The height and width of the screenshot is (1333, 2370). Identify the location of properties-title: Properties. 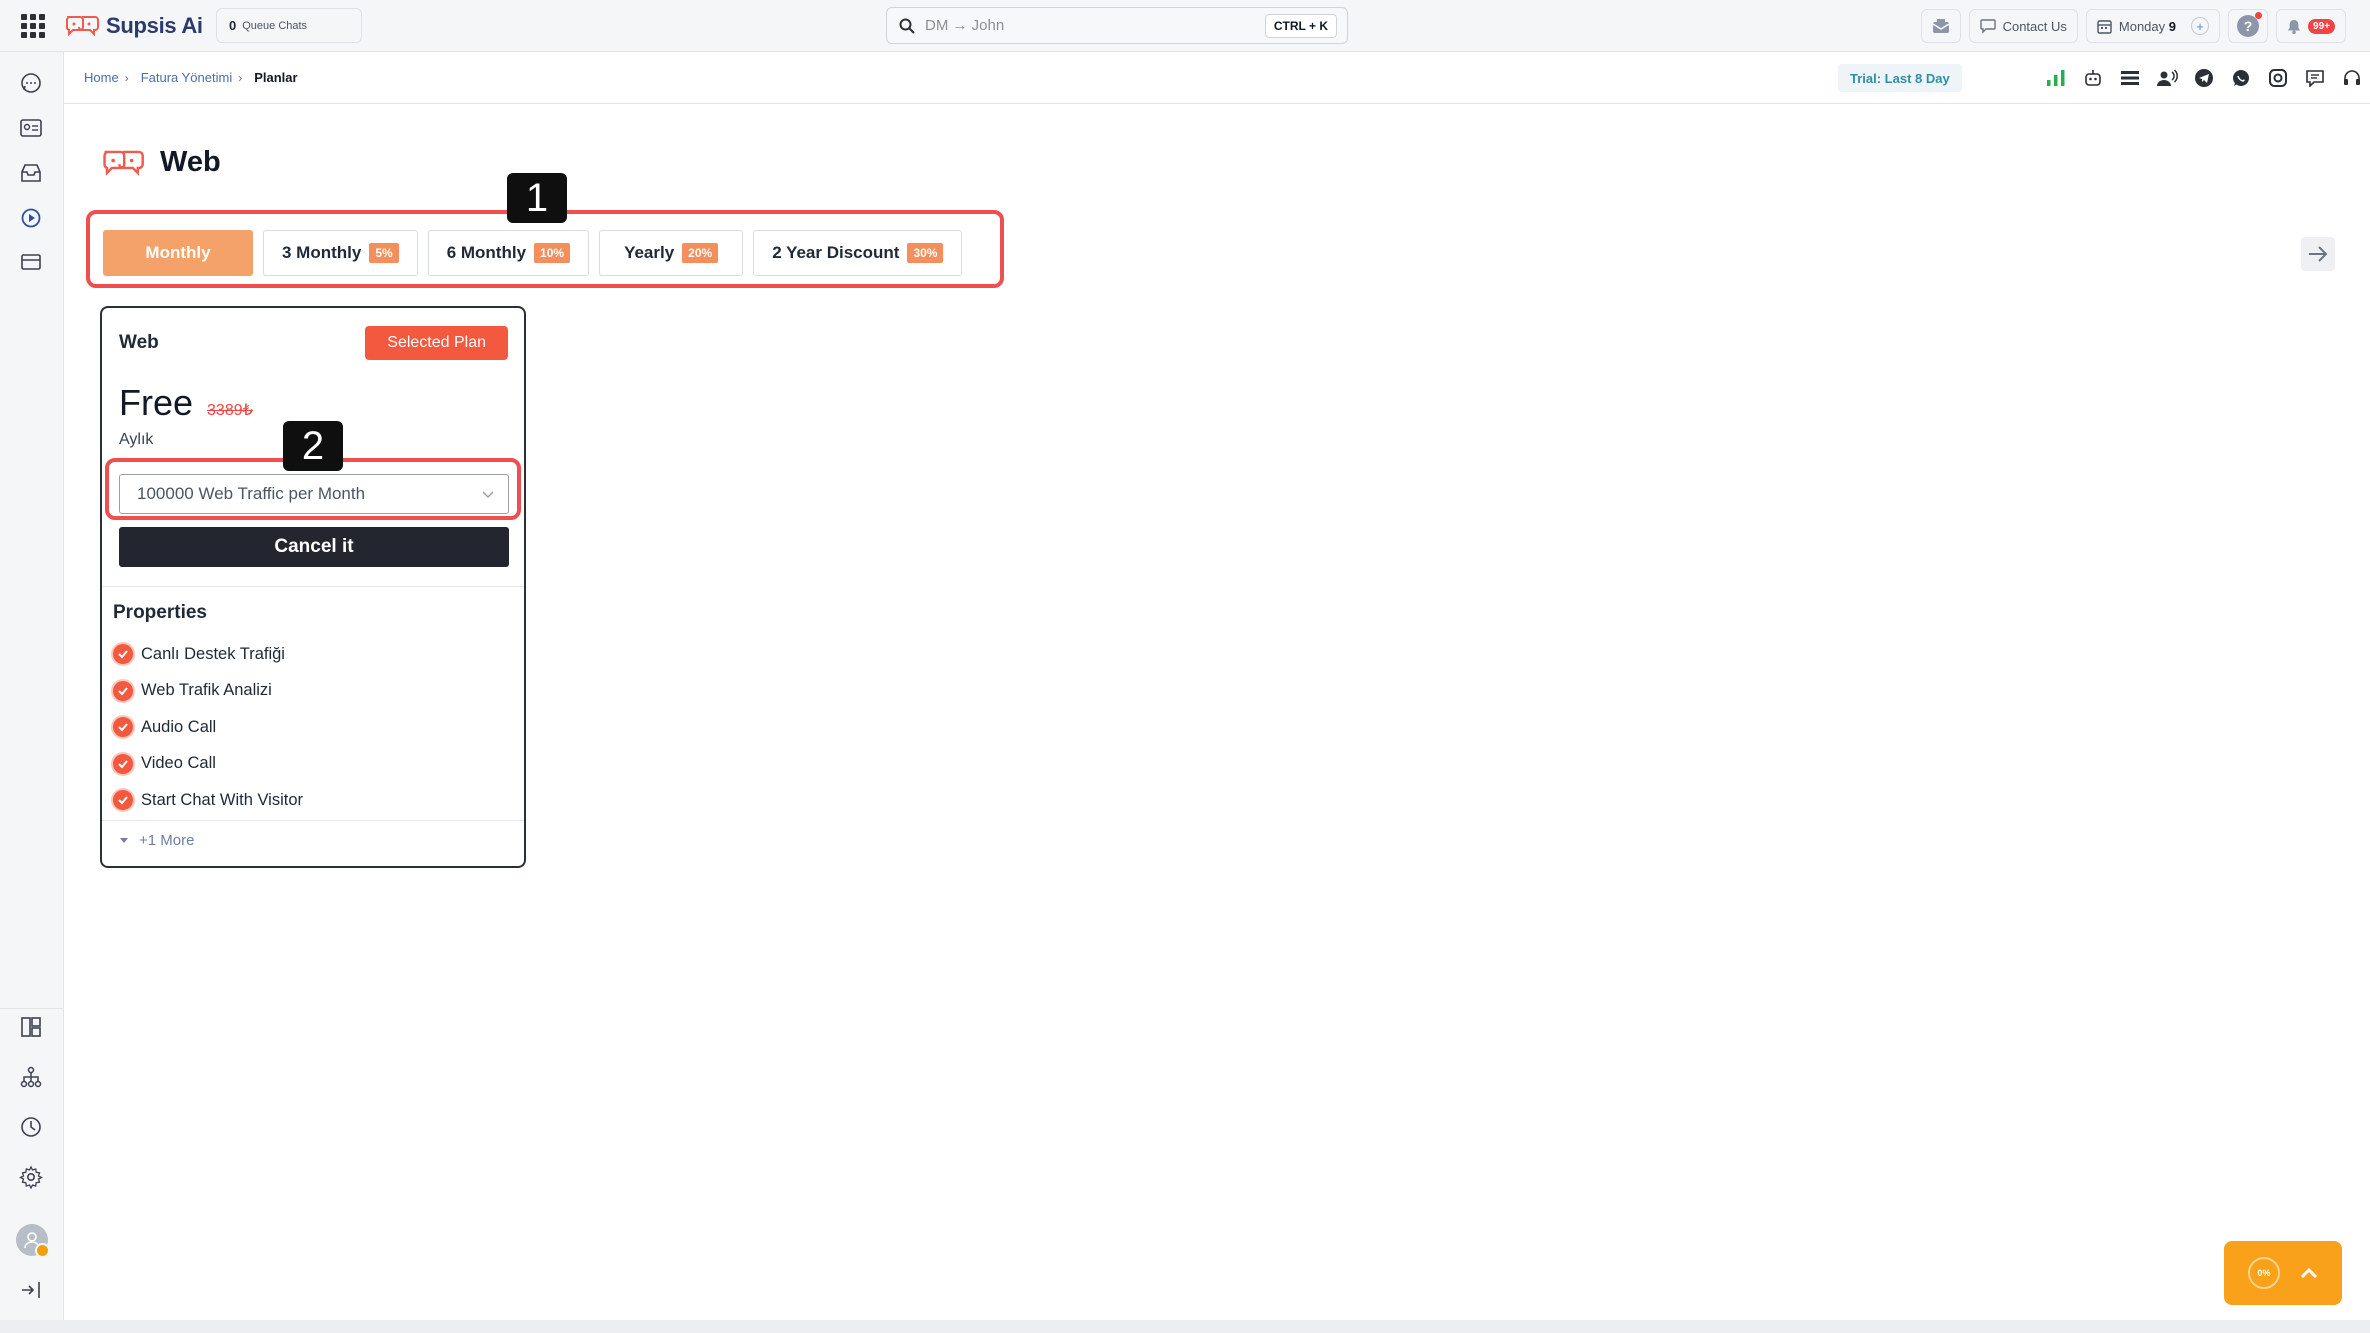
(160, 612).